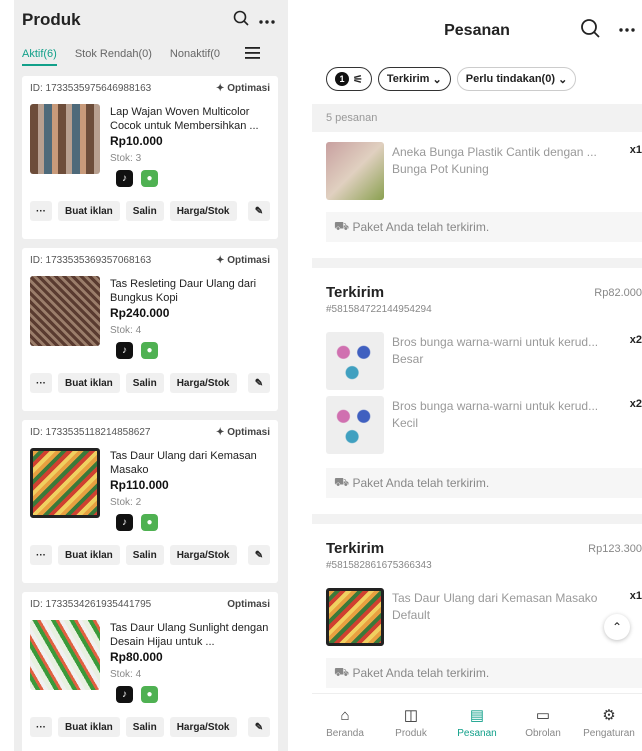 The height and width of the screenshot is (751, 642). Describe the element at coordinates (411, 722) in the screenshot. I see `nav-products: ◫ Produk` at that location.